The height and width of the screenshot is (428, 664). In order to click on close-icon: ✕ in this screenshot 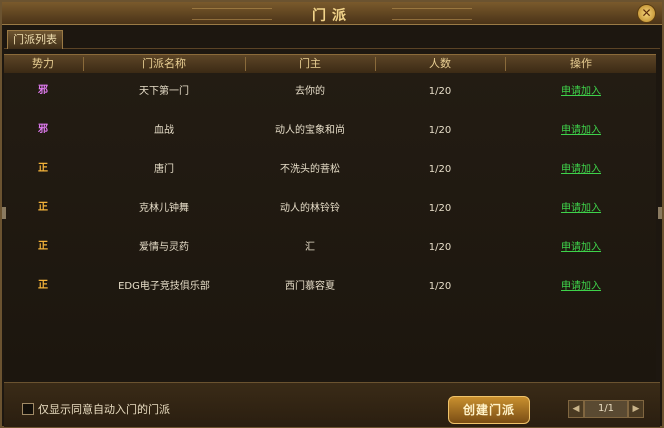, I will do `click(646, 13)`.